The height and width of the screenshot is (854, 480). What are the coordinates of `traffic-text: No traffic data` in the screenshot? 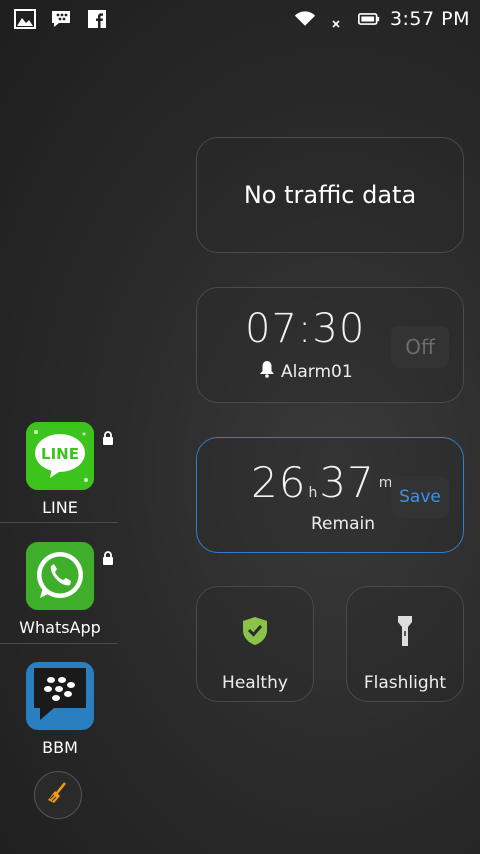 It's located at (330, 195).